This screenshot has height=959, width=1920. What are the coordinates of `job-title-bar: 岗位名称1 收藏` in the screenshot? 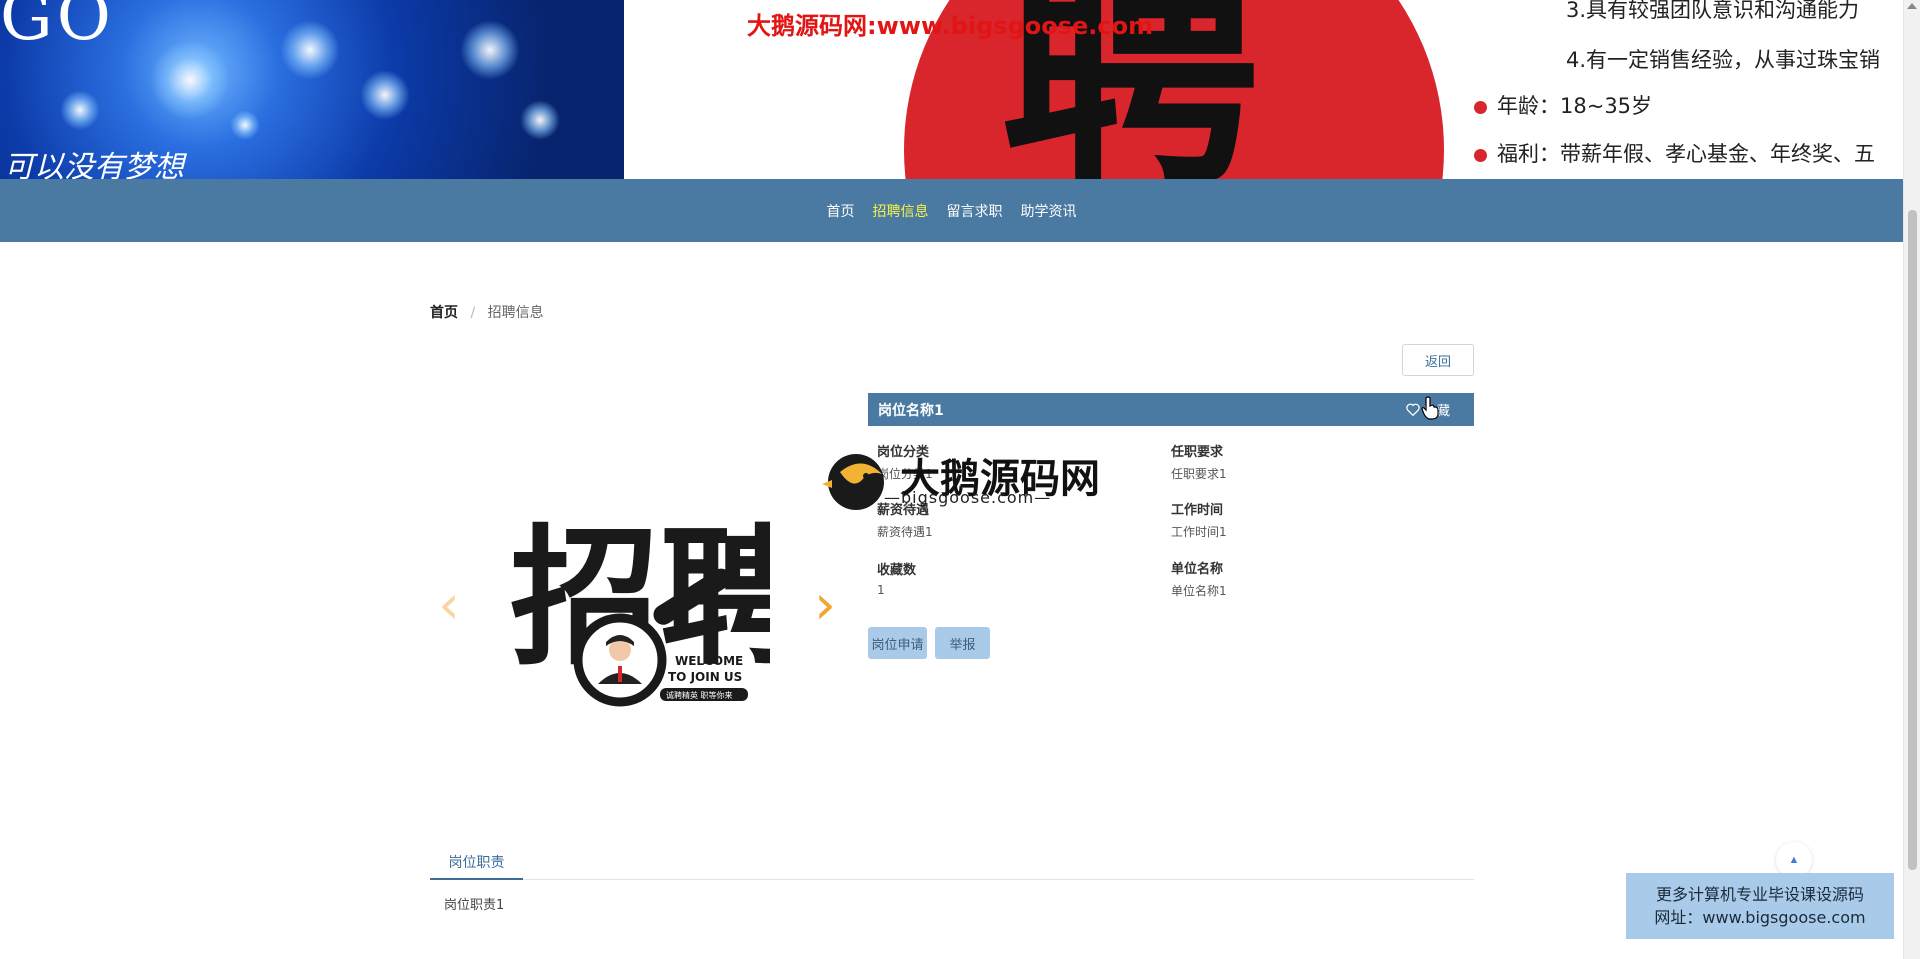 It's located at (1171, 409).